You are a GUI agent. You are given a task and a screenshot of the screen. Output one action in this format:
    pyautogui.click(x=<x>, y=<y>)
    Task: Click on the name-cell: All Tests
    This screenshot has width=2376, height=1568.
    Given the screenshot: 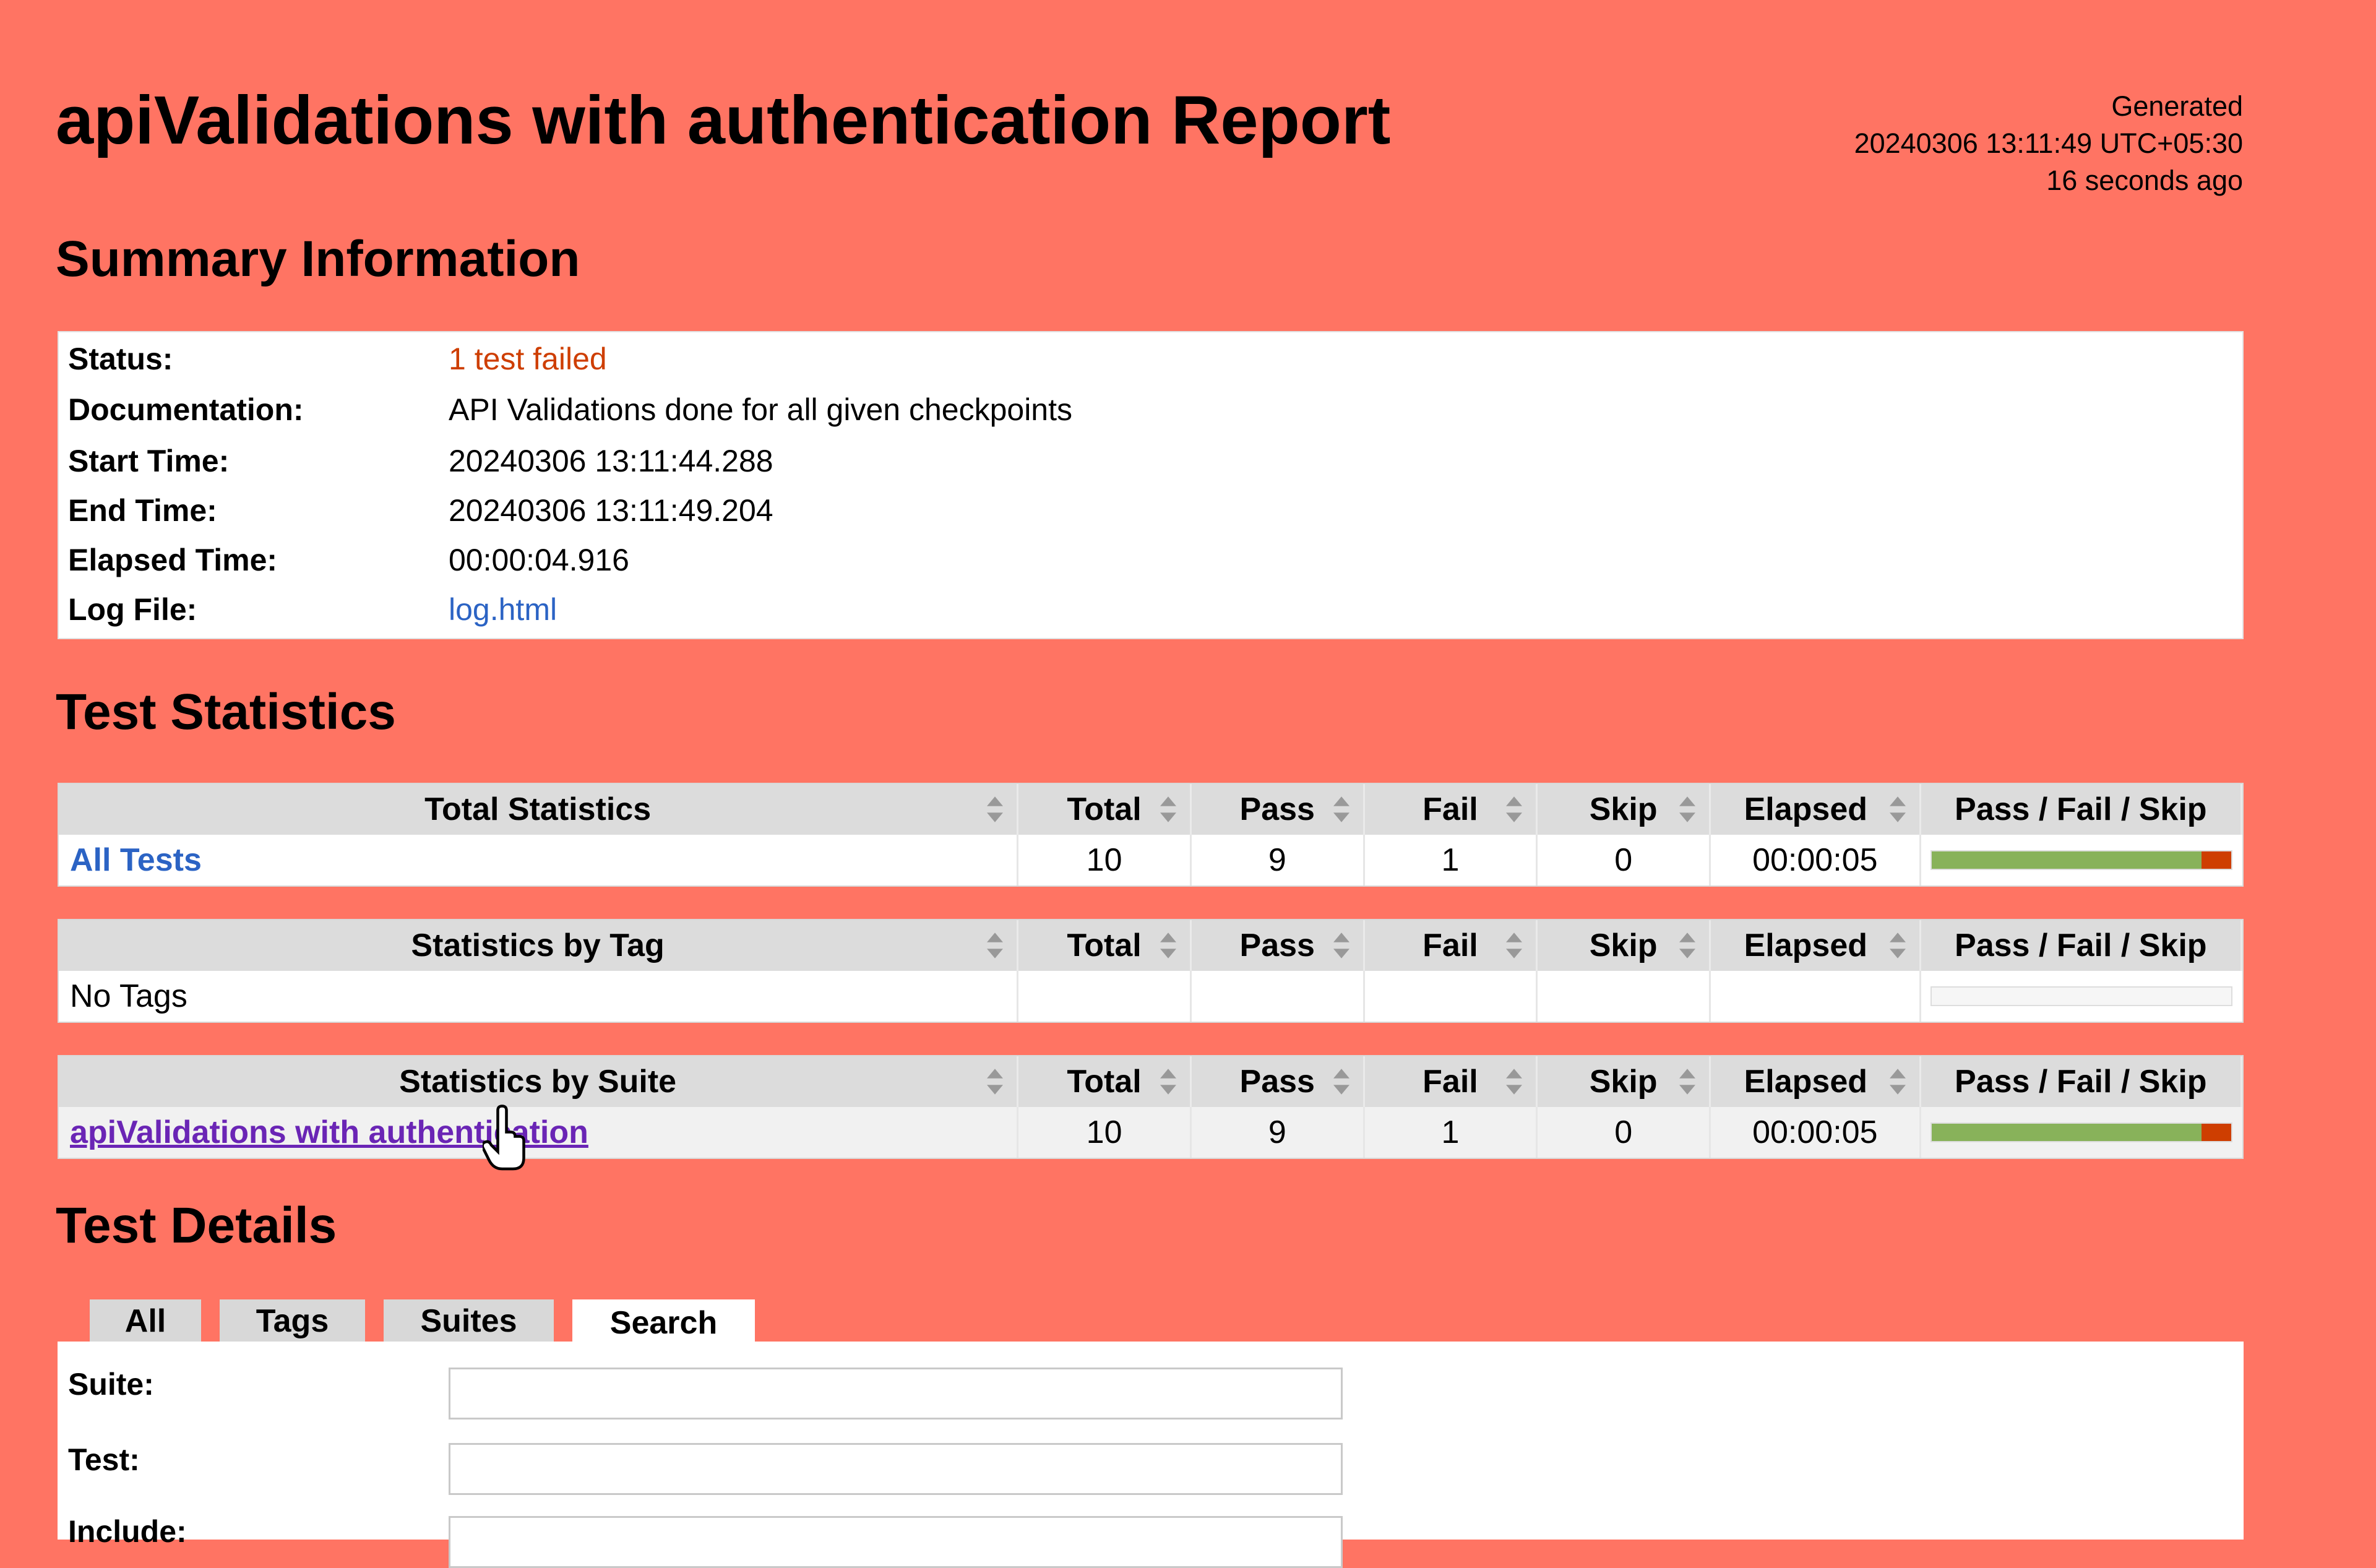 What is the action you would take?
    pyautogui.click(x=539, y=860)
    